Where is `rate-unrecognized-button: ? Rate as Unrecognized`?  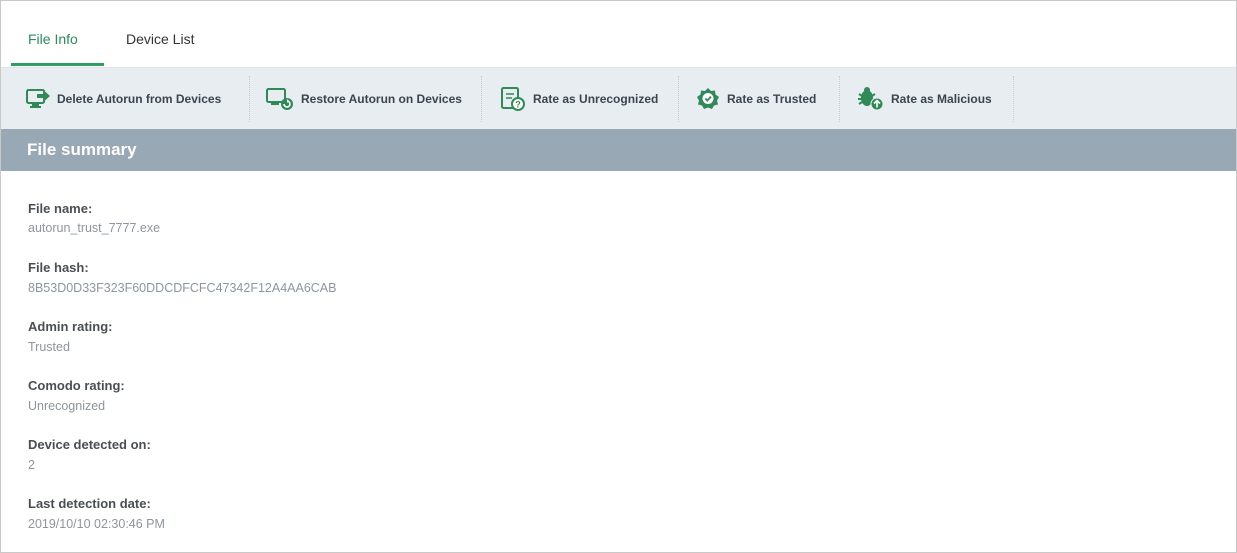
rate-unrecognized-button: ? Rate as Unrecognized is located at coordinates (578, 99).